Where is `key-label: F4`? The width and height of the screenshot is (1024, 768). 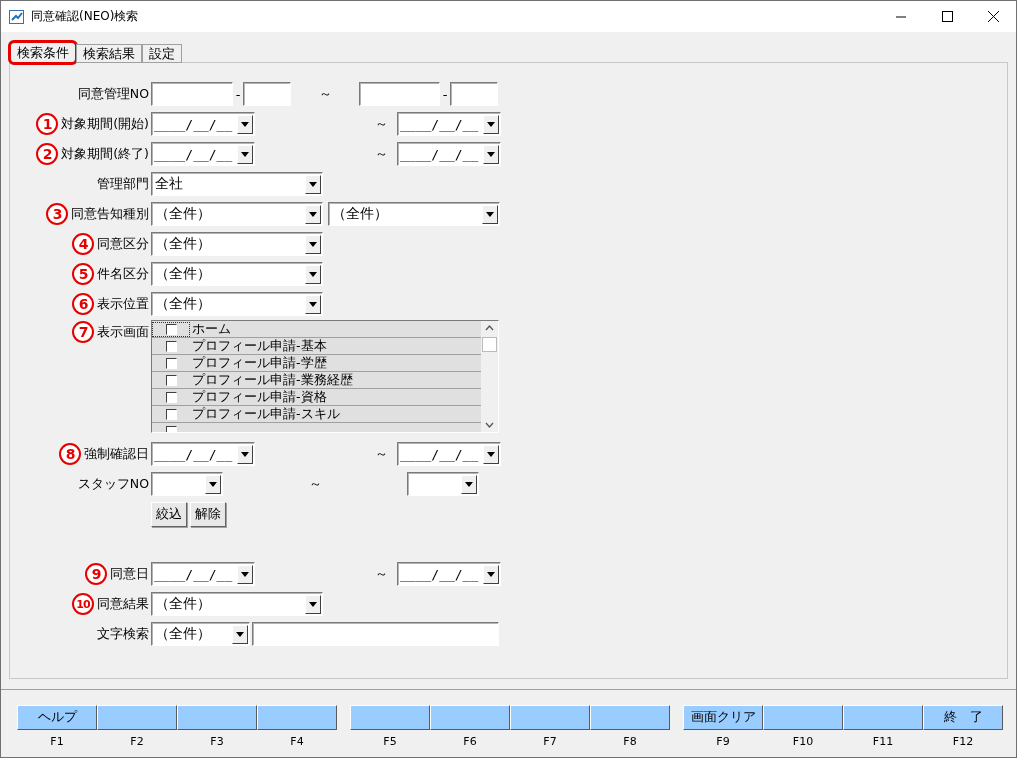
key-label: F4 is located at coordinates (297, 741).